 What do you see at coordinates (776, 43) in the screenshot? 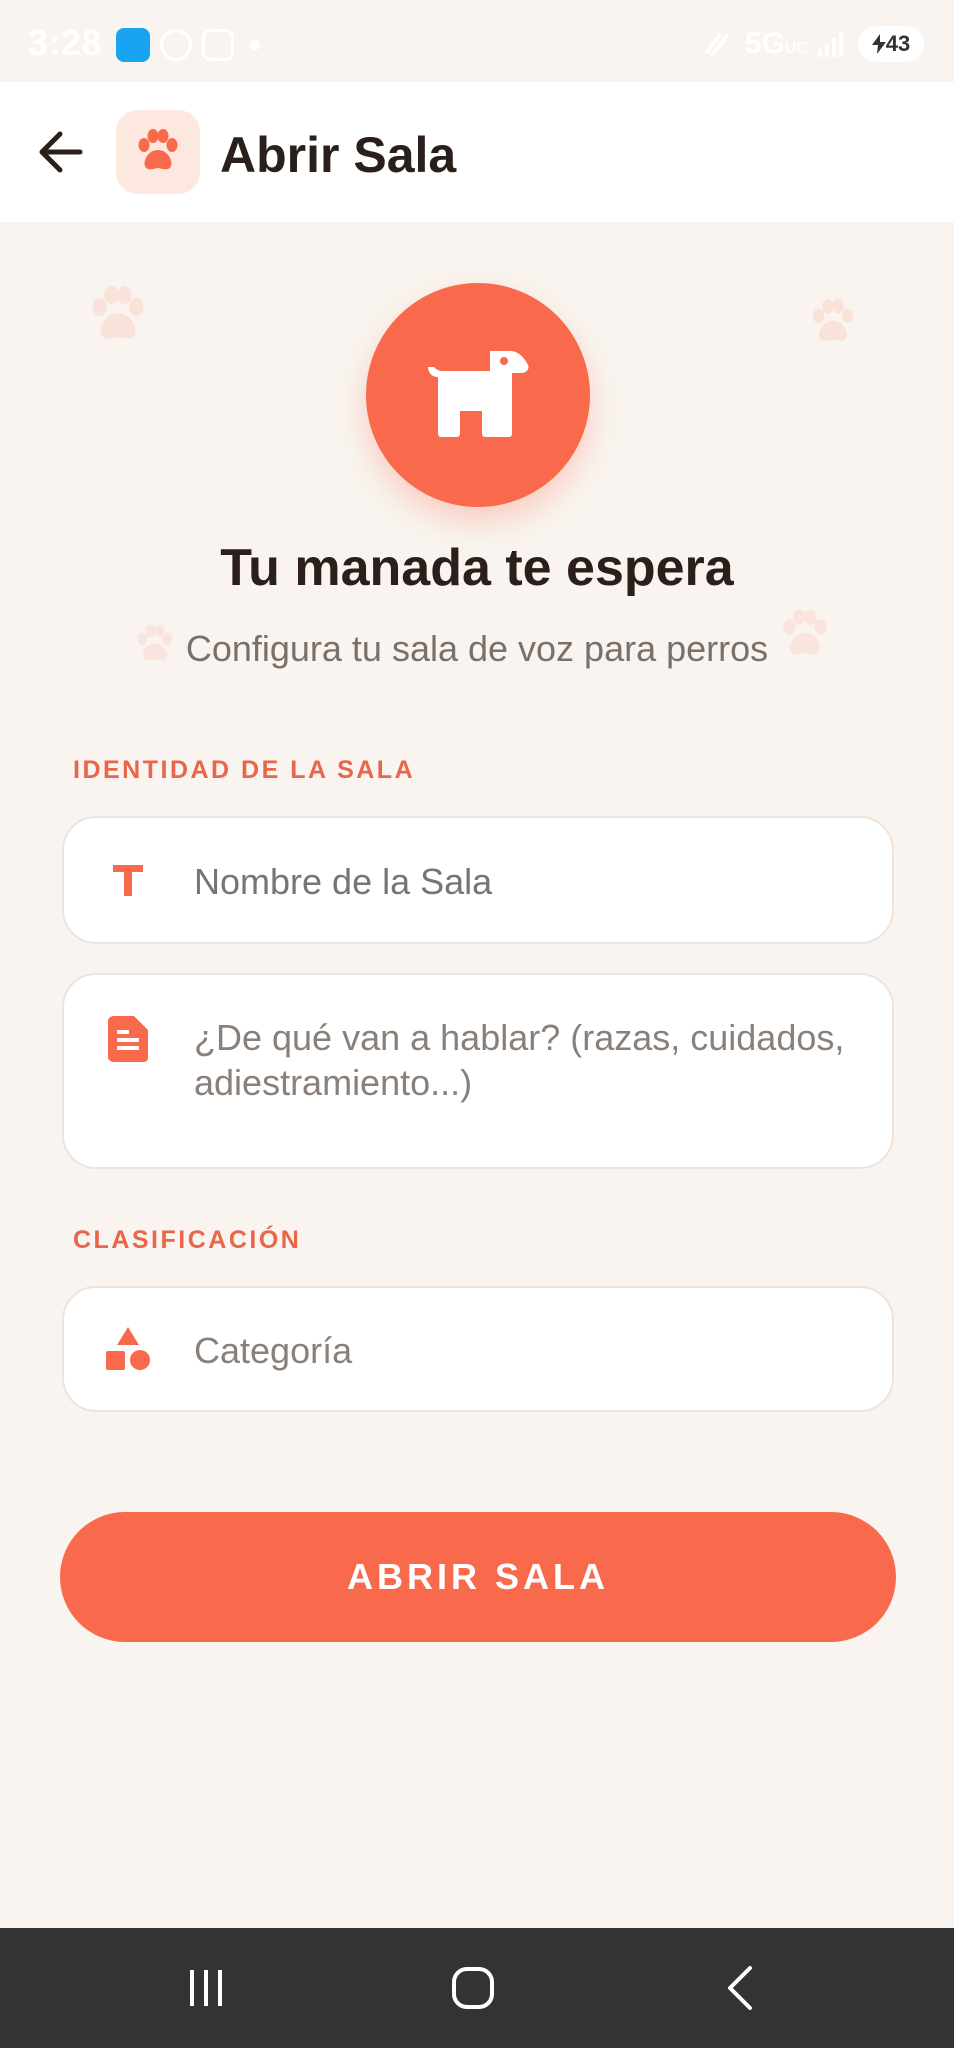
I see `network-type: 5GUC` at bounding box center [776, 43].